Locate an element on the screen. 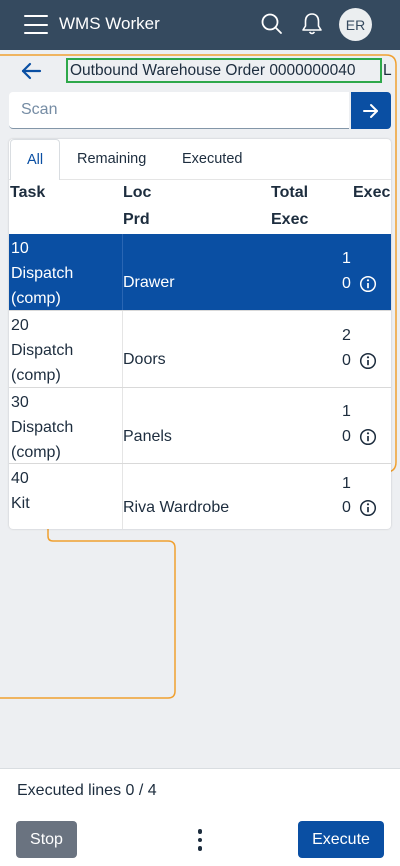 This screenshot has width=400, height=866. bell-icon is located at coordinates (312, 24).